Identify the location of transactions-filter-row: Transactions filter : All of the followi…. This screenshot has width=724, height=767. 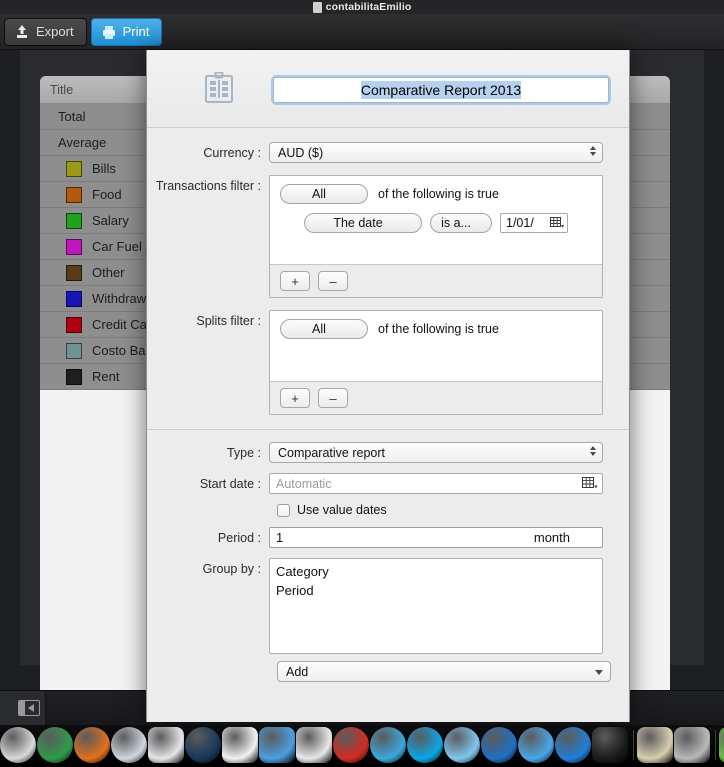
(388, 236).